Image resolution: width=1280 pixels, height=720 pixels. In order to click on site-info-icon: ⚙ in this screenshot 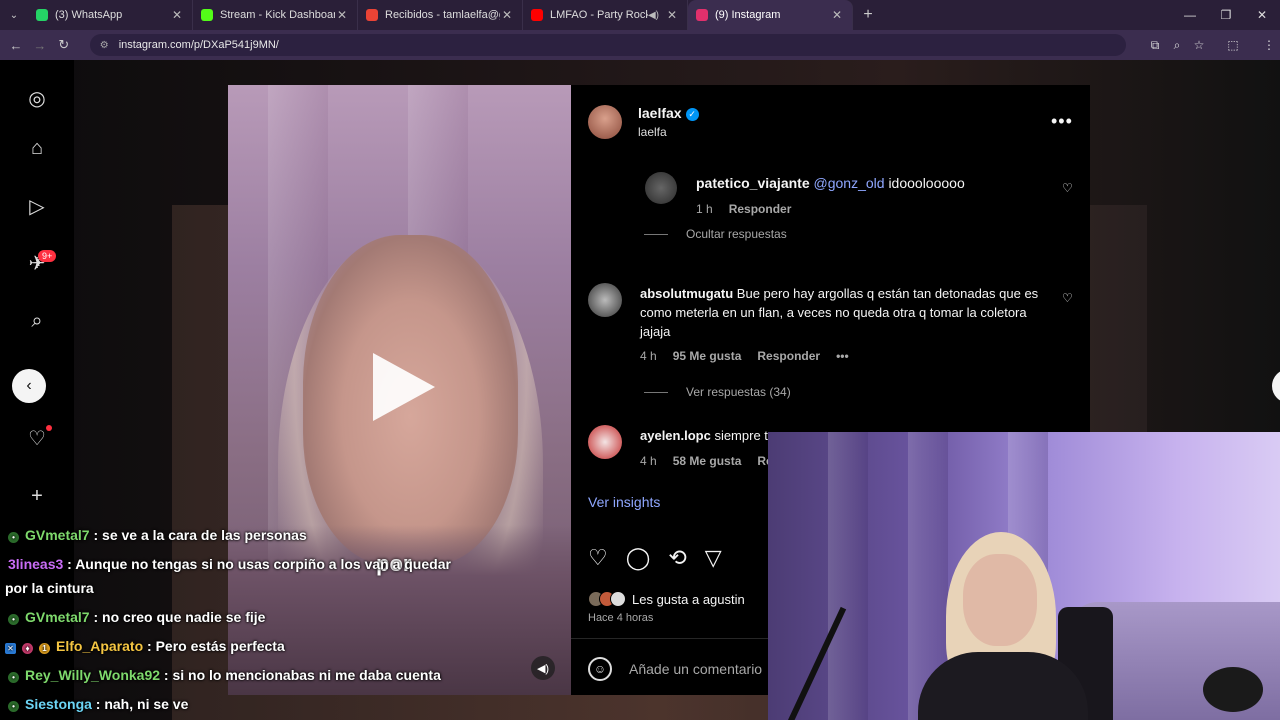, I will do `click(104, 45)`.